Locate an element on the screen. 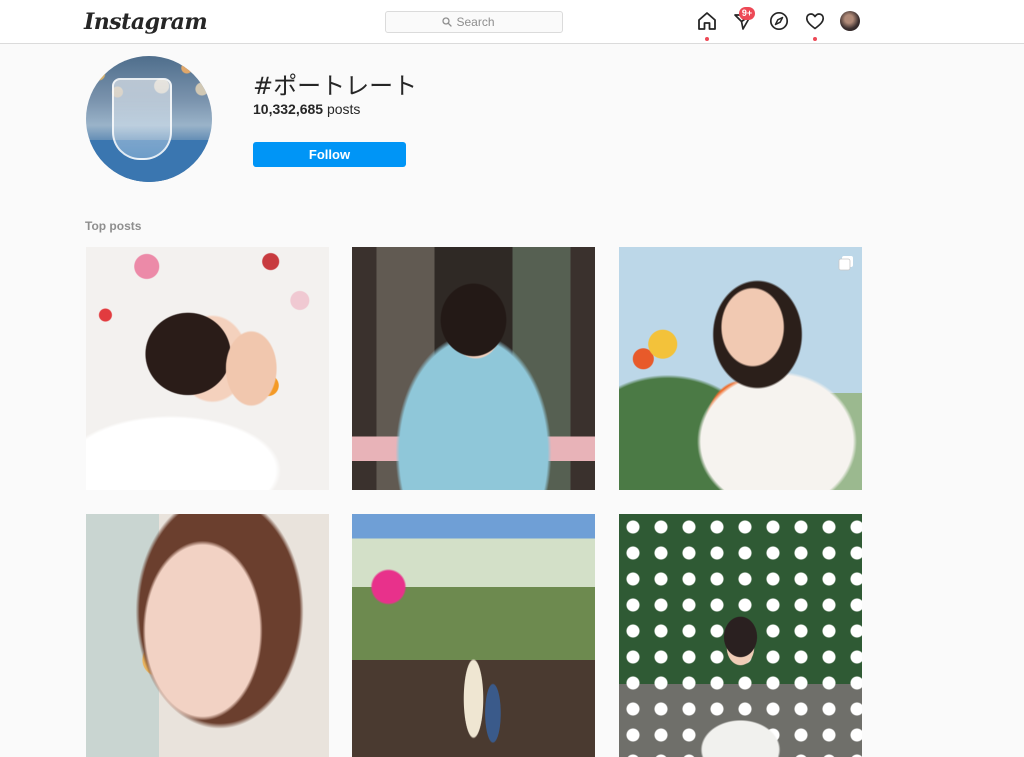  home-button is located at coordinates (707, 25).